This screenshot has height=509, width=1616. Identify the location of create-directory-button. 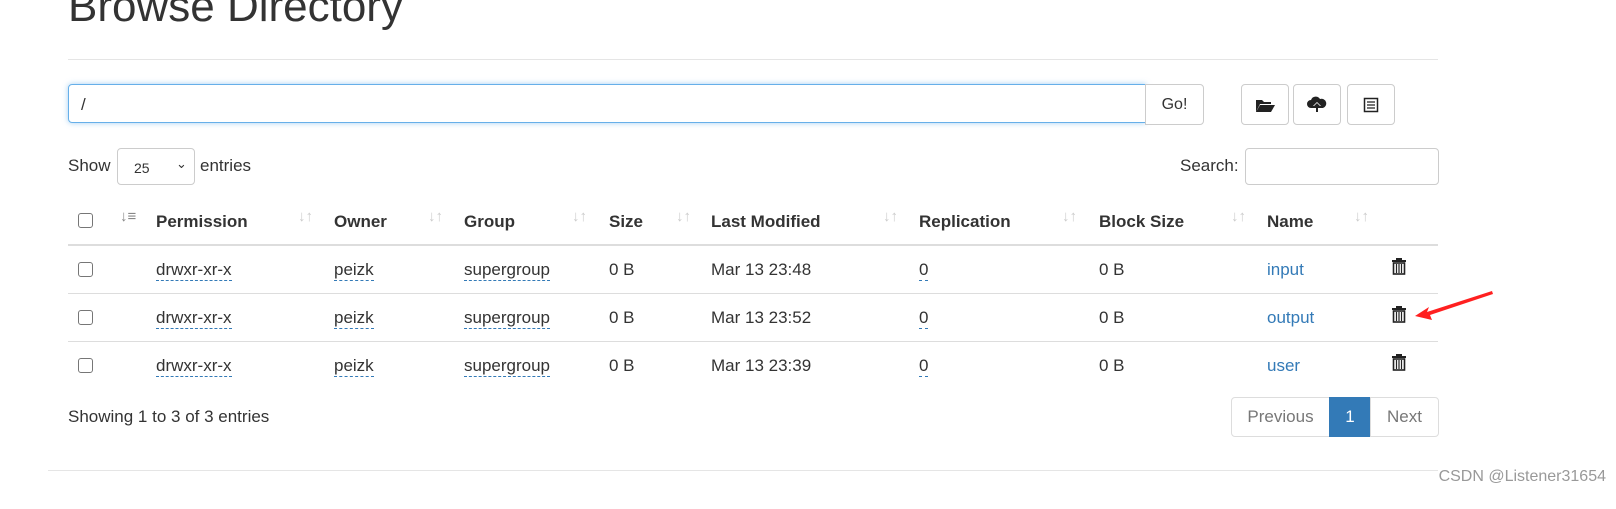
(1265, 104).